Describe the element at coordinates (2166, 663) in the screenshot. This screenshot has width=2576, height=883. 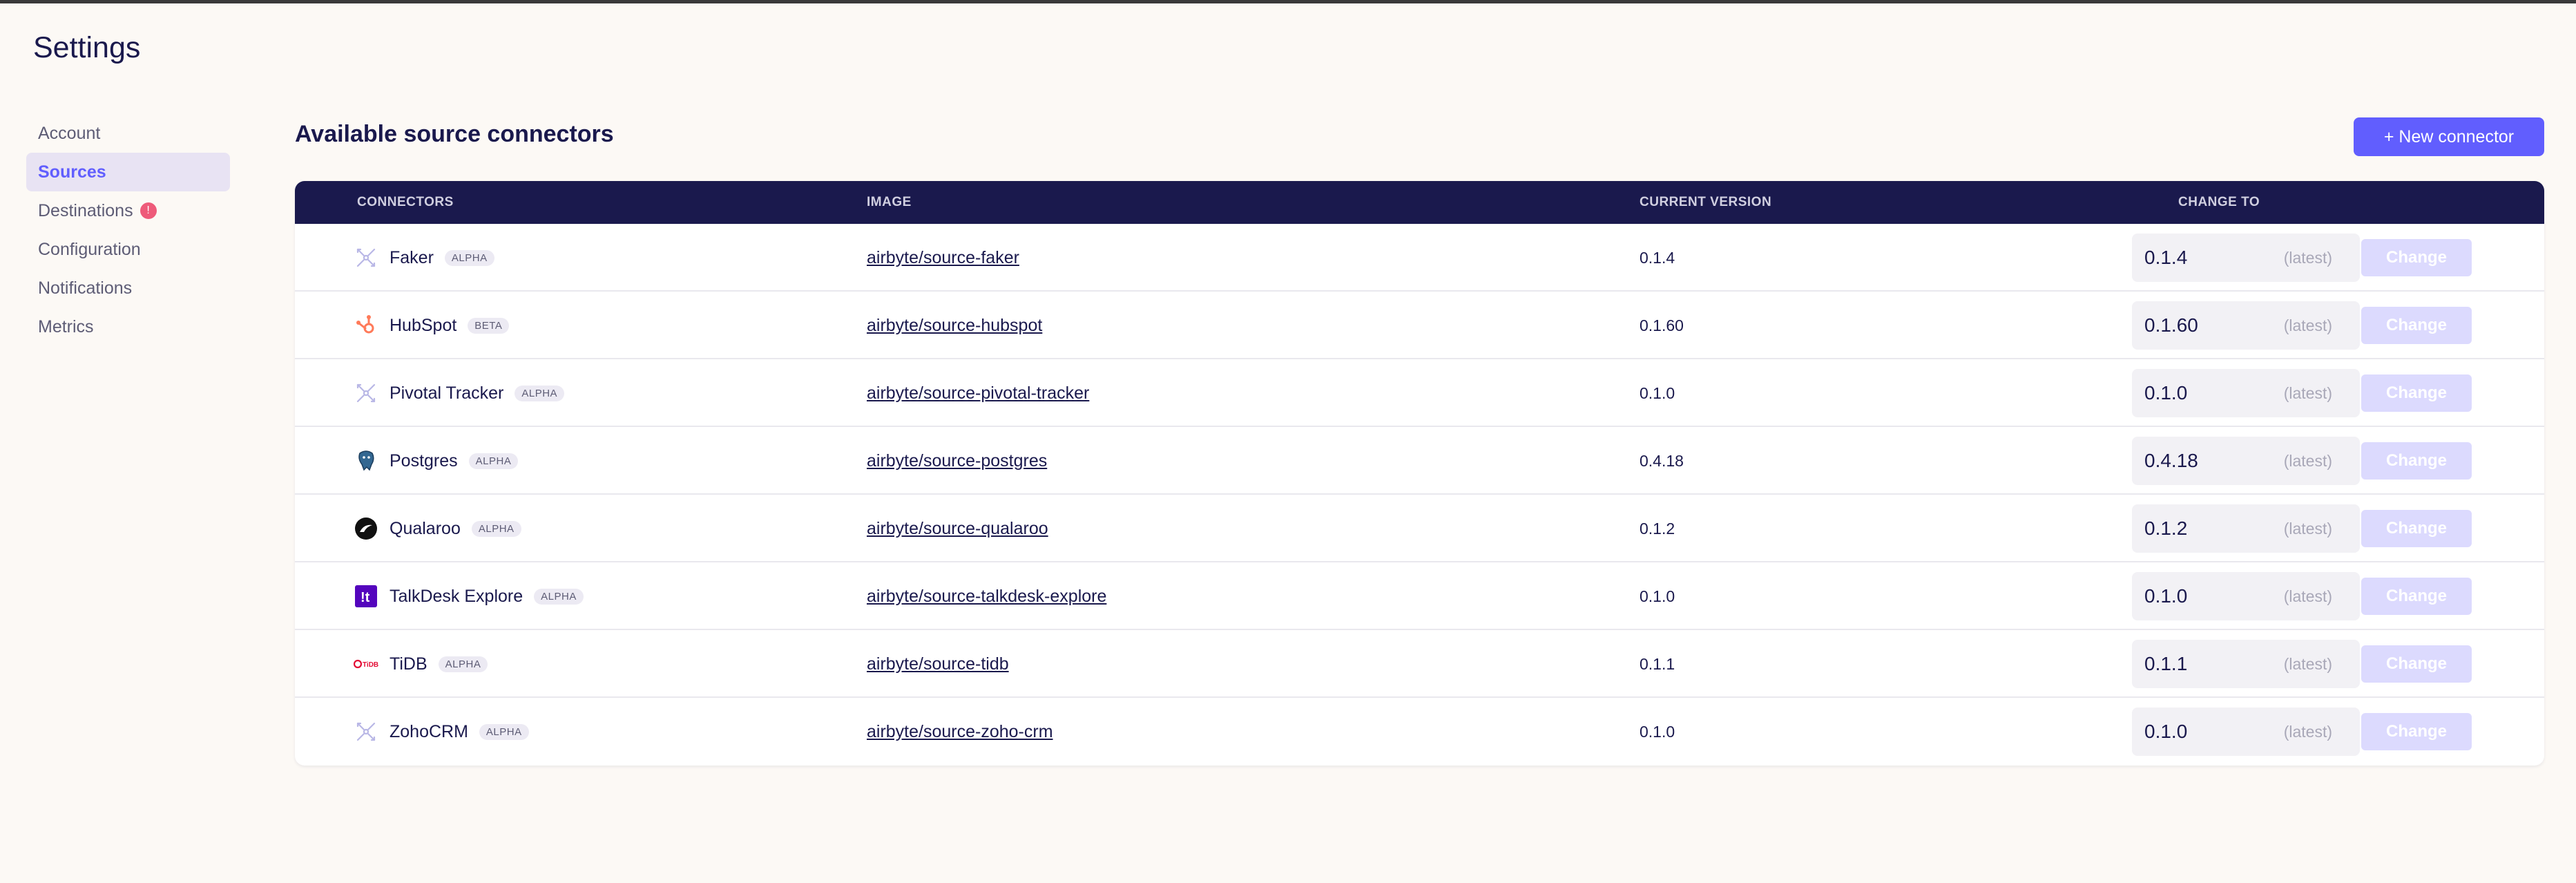
I see `version-input-value: 0.1.1` at that location.